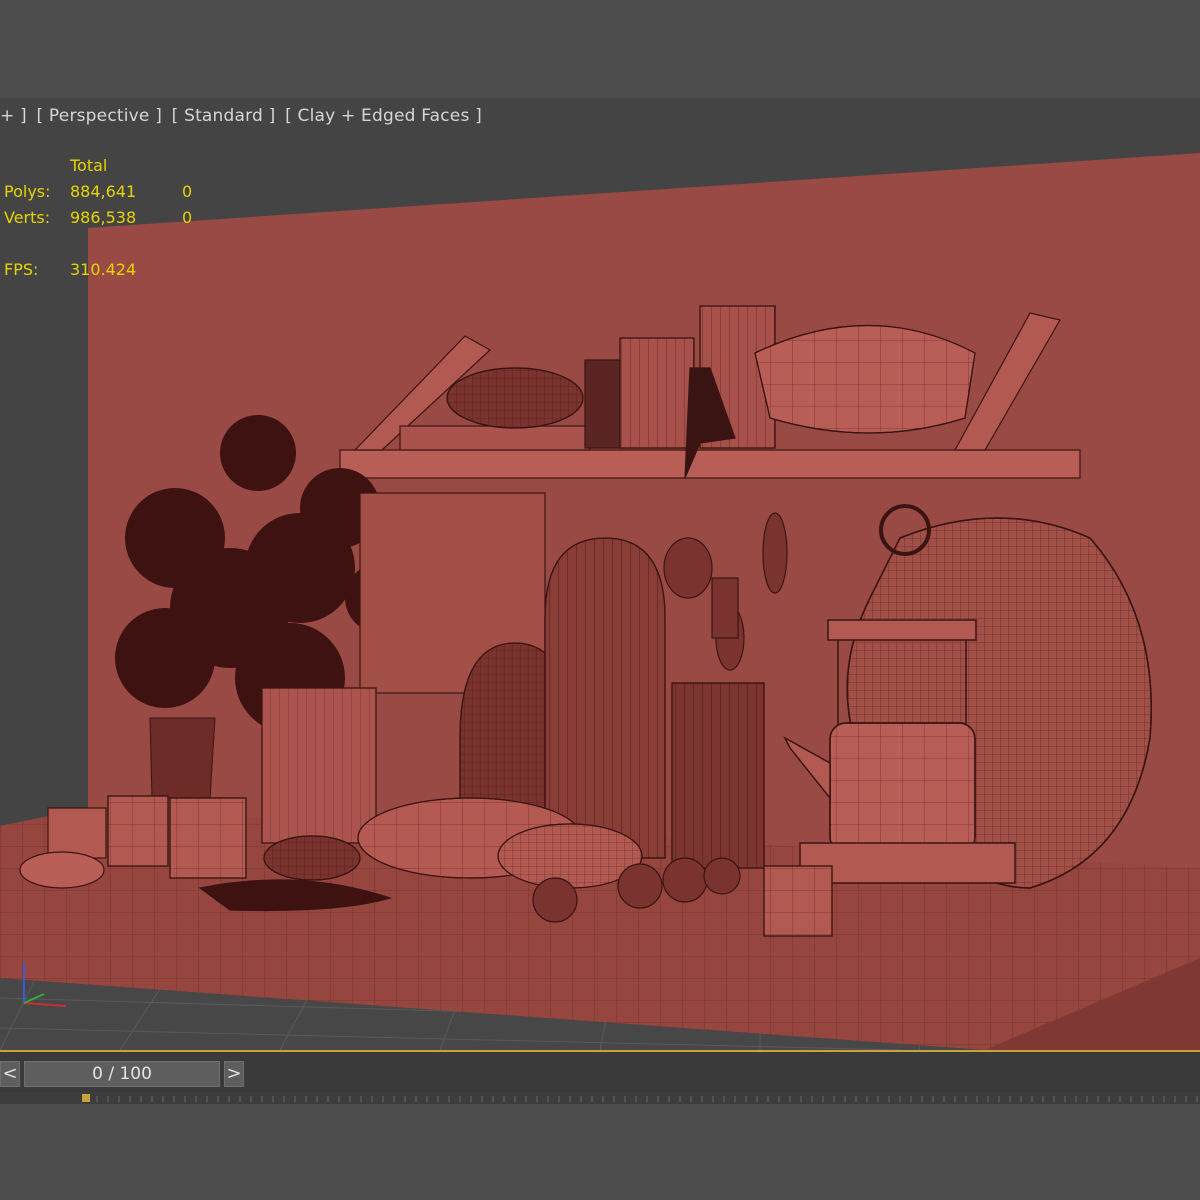 This screenshot has height=1200, width=1200. I want to click on stats-verts-value: 986,538, so click(103, 217).